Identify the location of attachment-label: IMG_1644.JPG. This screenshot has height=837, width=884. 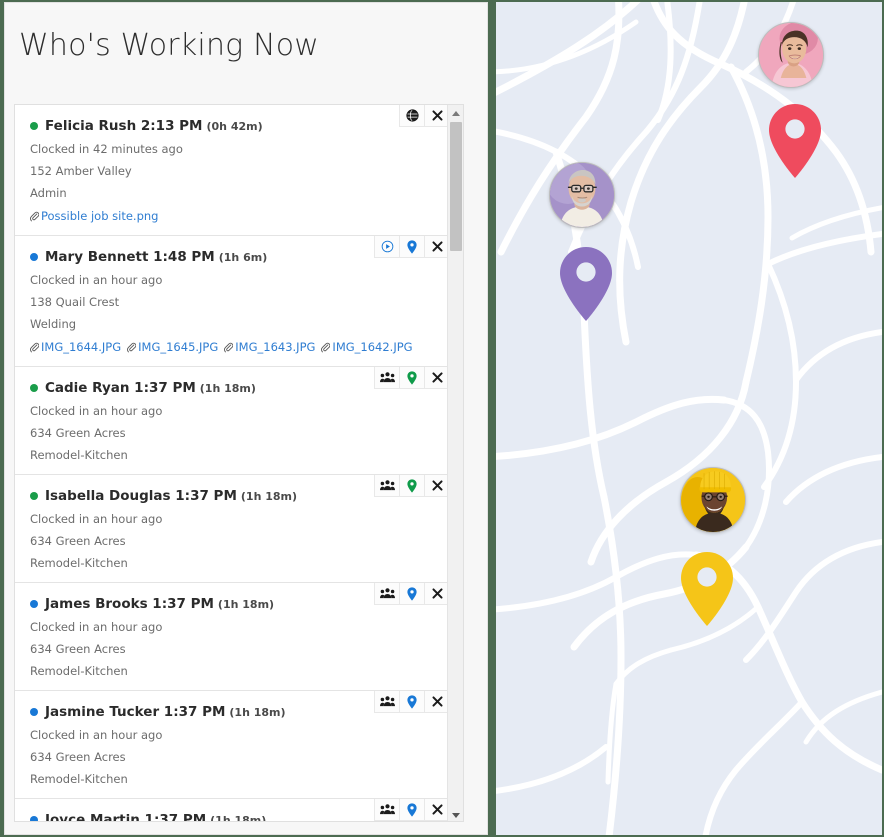
(81, 347).